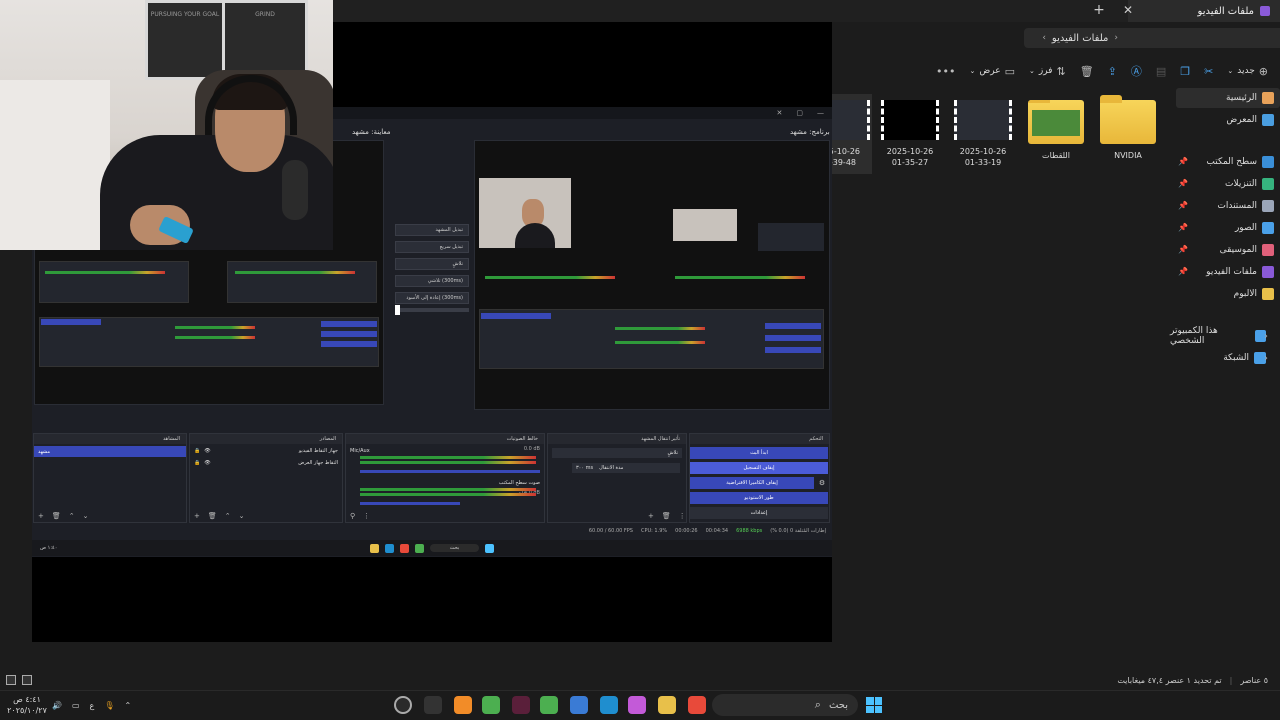 This screenshot has height=720, width=1280. What do you see at coordinates (626, 468) in the screenshot?
I see `duration-input: ٣٠٠ ms مدة الانتقال` at bounding box center [626, 468].